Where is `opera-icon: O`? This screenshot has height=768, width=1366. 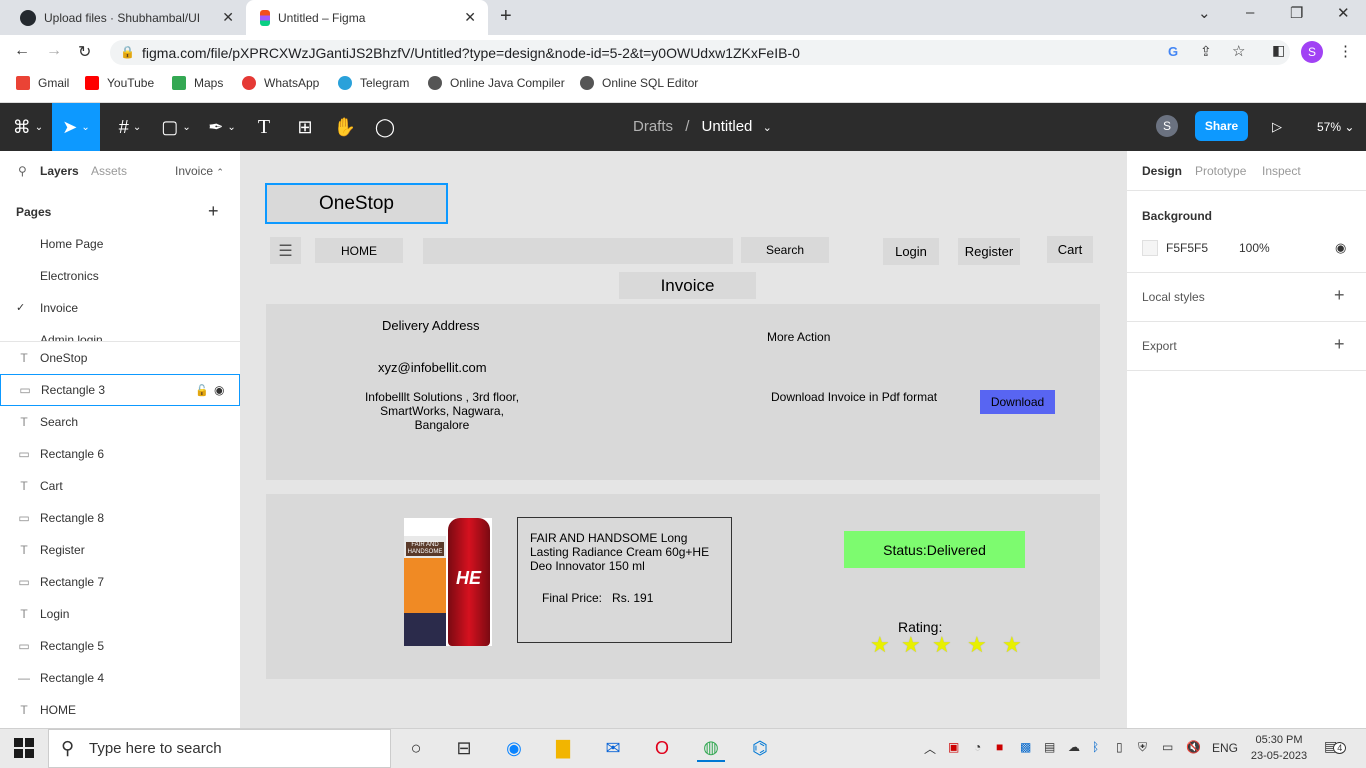
opera-icon: O is located at coordinates (662, 748).